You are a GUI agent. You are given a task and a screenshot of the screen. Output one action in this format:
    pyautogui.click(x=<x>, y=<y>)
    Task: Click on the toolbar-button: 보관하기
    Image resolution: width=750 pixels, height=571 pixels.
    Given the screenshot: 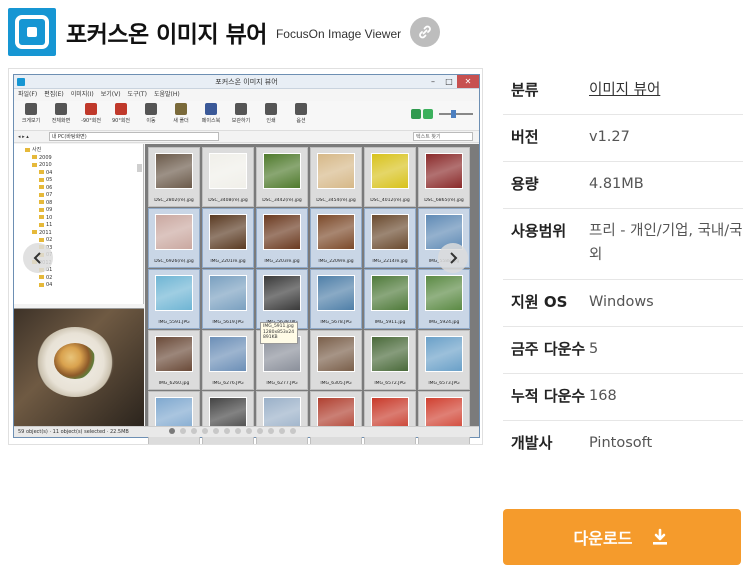 What is the action you would take?
    pyautogui.click(x=241, y=112)
    